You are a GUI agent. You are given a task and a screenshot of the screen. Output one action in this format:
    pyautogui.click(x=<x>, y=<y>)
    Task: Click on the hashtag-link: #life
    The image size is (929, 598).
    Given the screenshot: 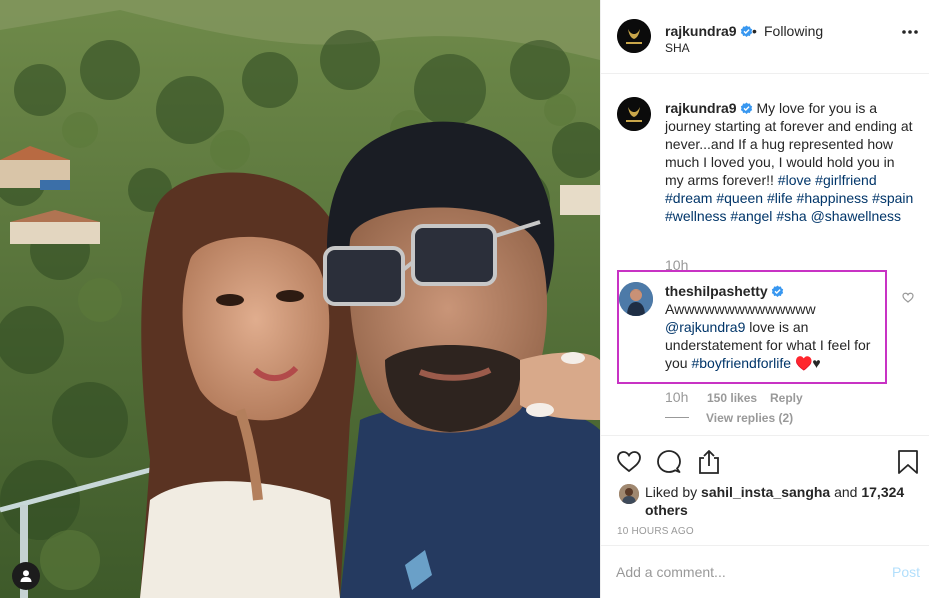 What is the action you would take?
    pyautogui.click(x=780, y=198)
    